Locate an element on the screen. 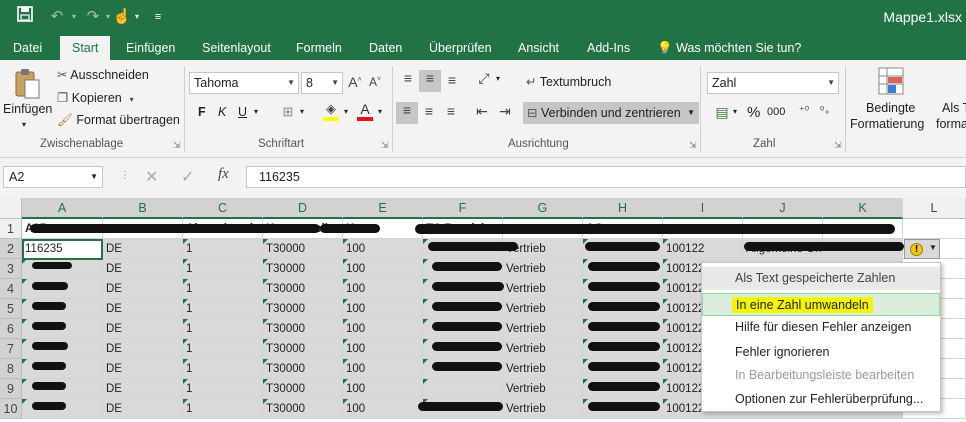  orientation-icon: ⤢ is located at coordinates (484, 78).